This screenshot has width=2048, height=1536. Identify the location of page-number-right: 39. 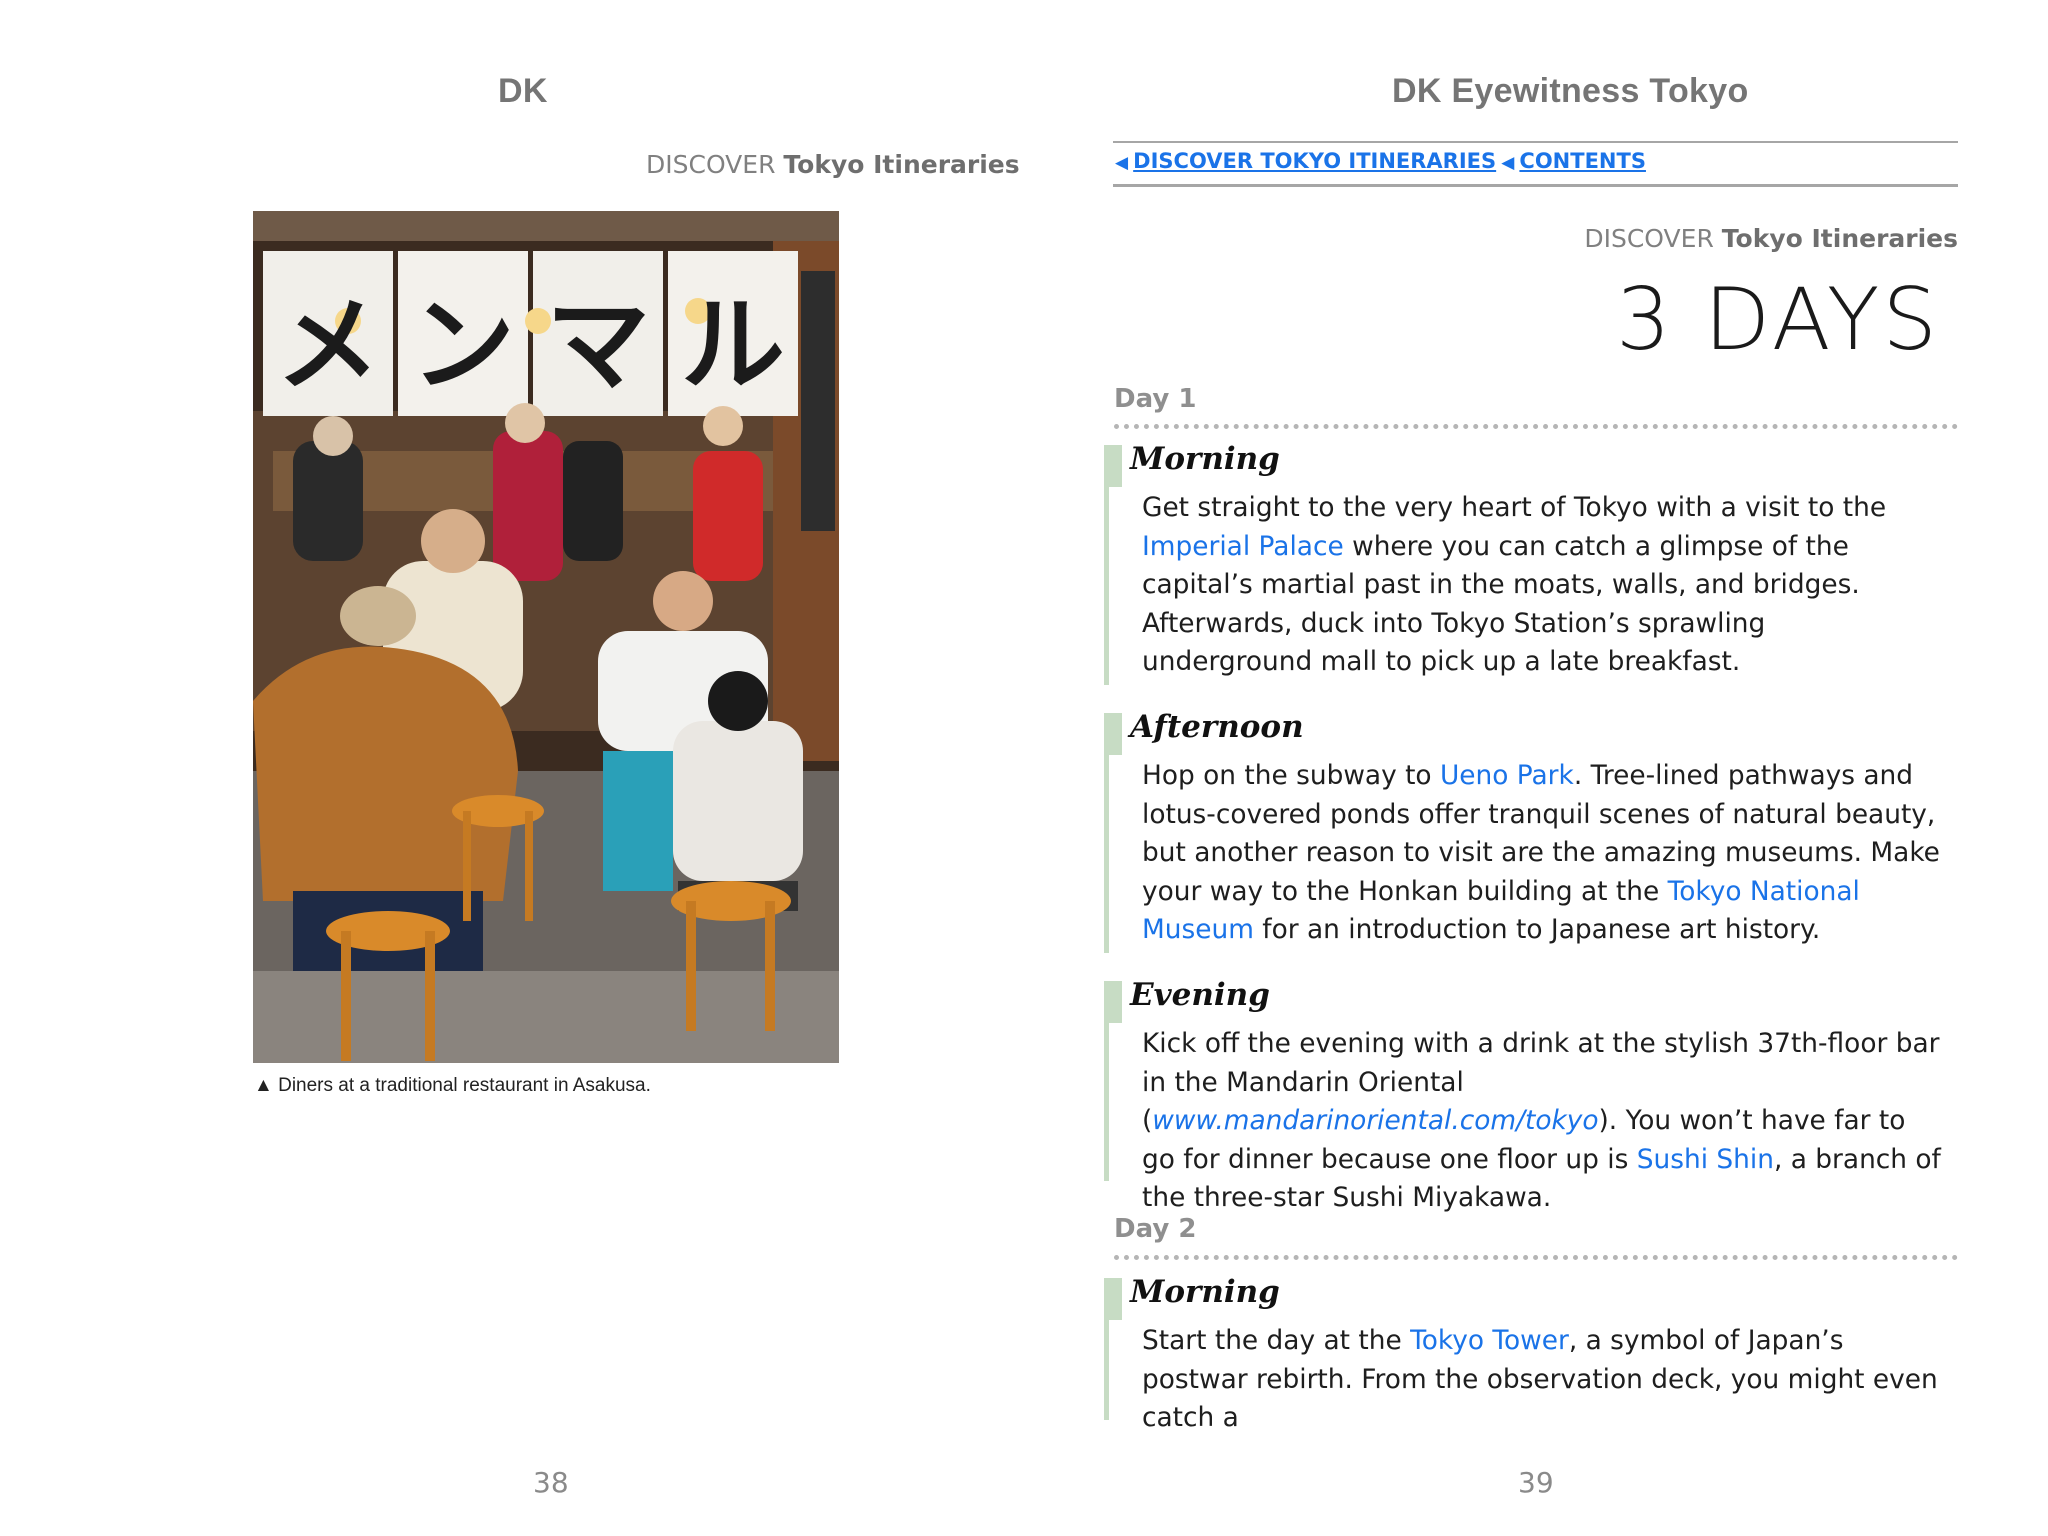
(1536, 1482).